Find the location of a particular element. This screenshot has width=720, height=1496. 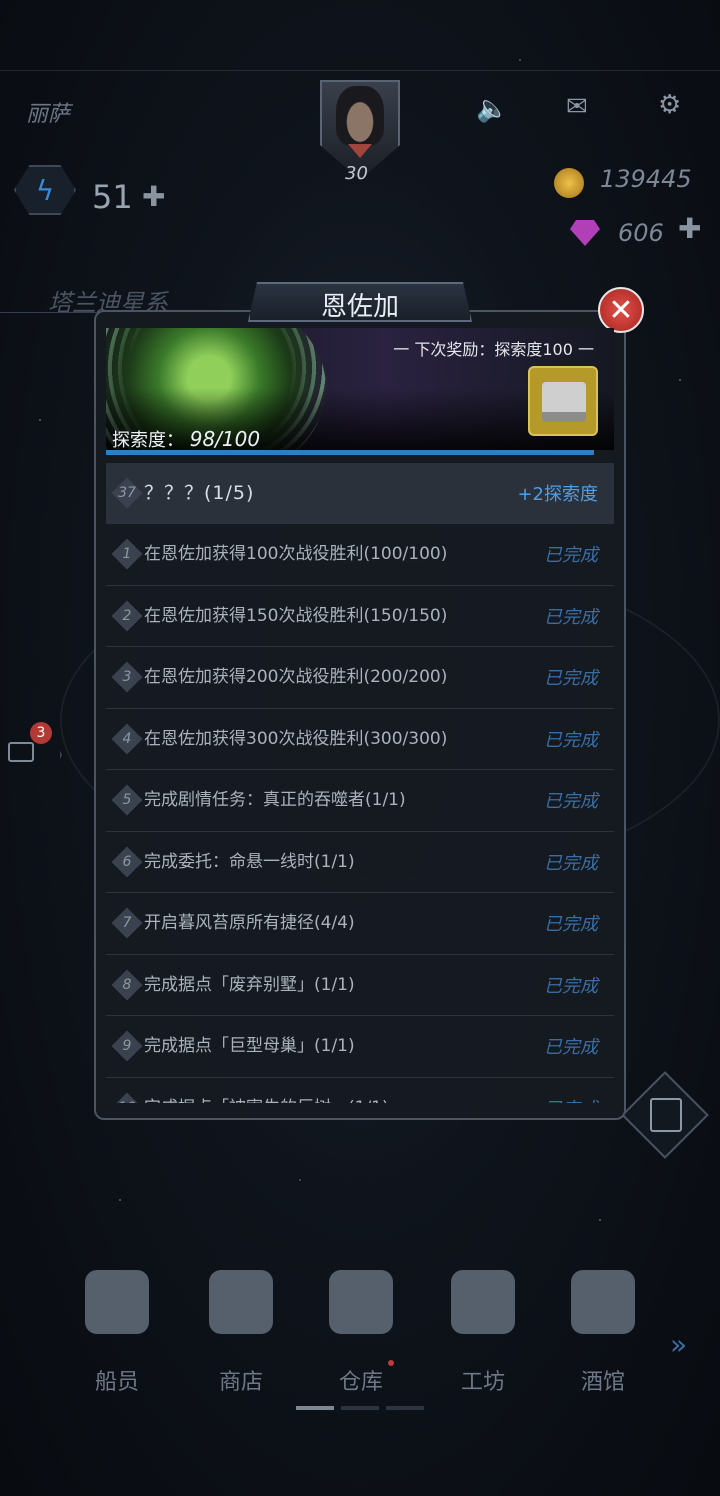

nav-item-3: 工坊 is located at coordinates (483, 1333).